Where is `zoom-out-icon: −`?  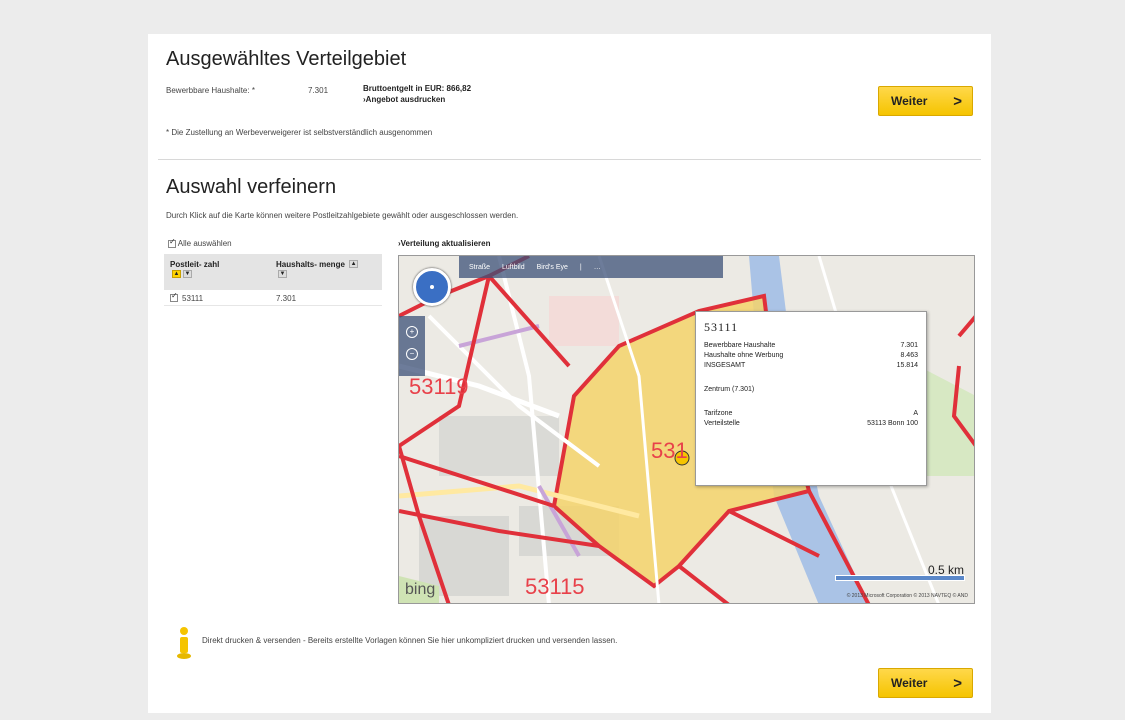
zoom-out-icon: − is located at coordinates (412, 354).